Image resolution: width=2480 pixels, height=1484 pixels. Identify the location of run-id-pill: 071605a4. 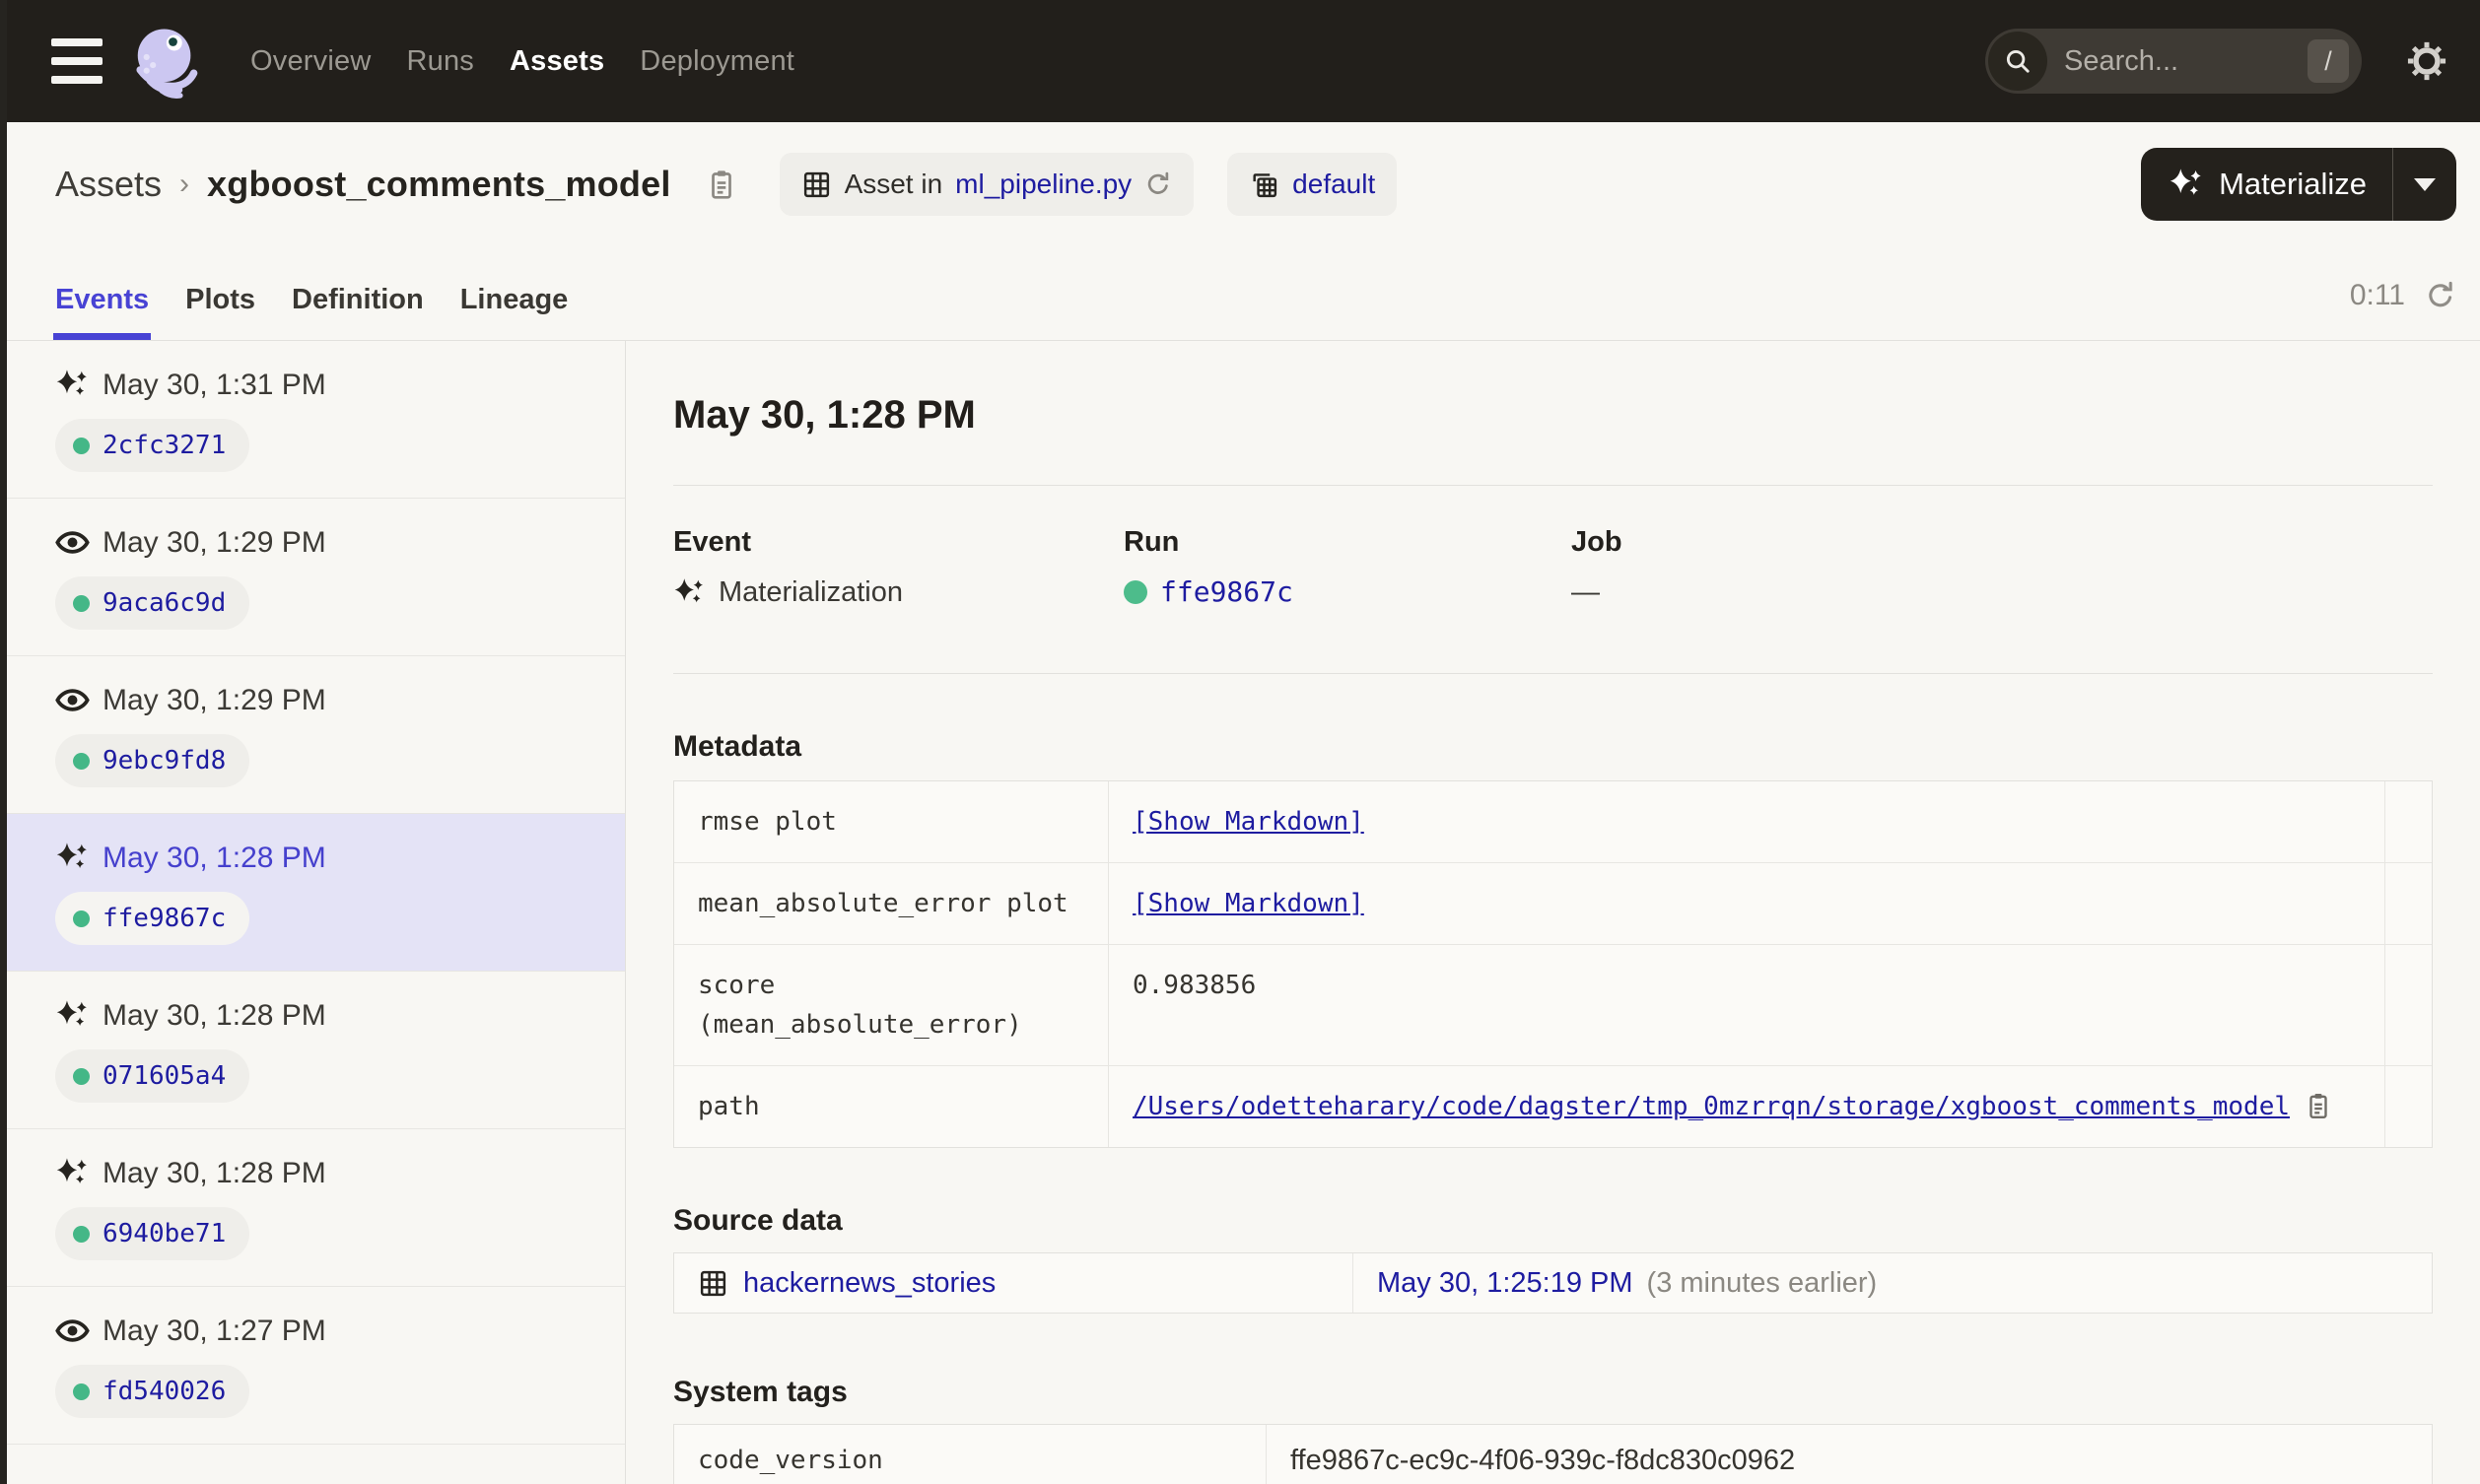
(152, 1076).